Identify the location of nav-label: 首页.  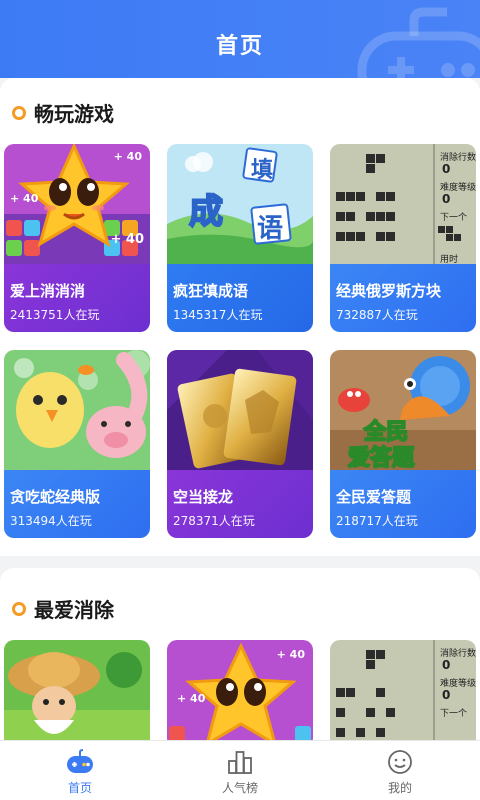
(79, 788).